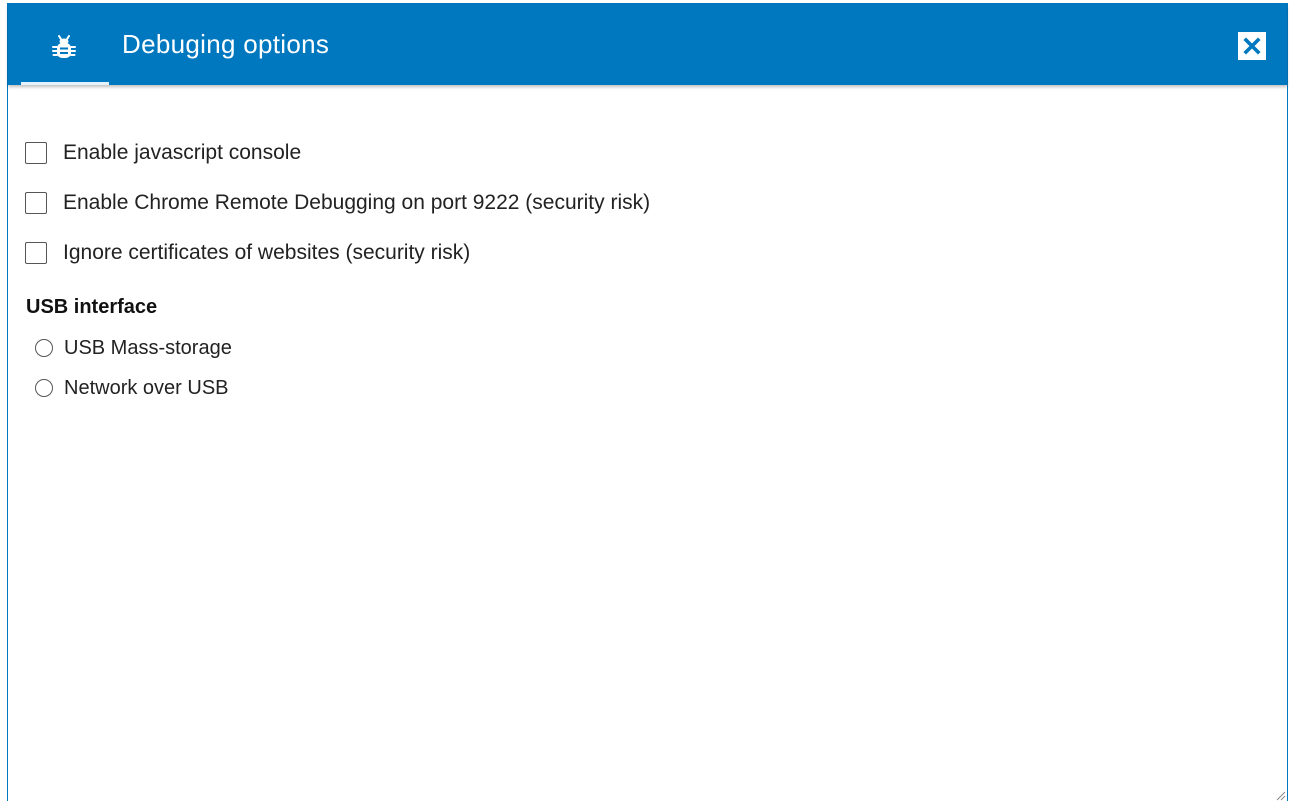 This screenshot has height=806, width=1290. Describe the element at coordinates (36, 203) in the screenshot. I see `chrome-remote-debugging-checkbox` at that location.